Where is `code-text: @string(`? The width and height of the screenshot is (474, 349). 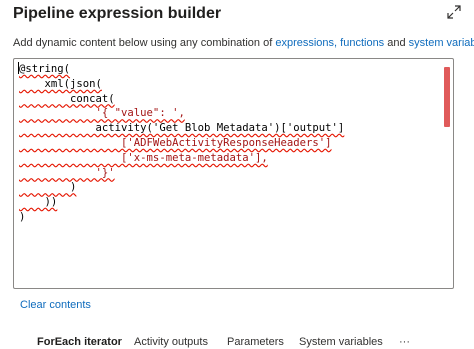
code-text: @string( is located at coordinates (45, 69).